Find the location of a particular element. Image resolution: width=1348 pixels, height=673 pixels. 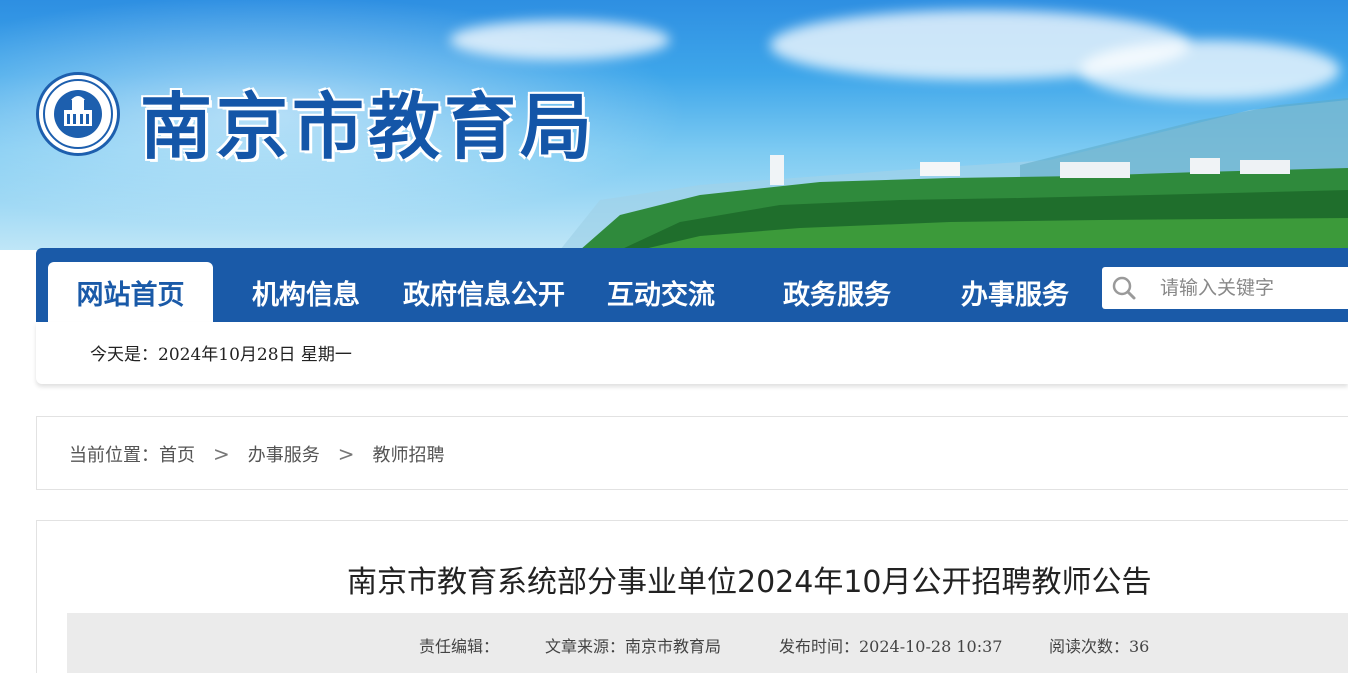

bureau-seal-logo is located at coordinates (78, 114).